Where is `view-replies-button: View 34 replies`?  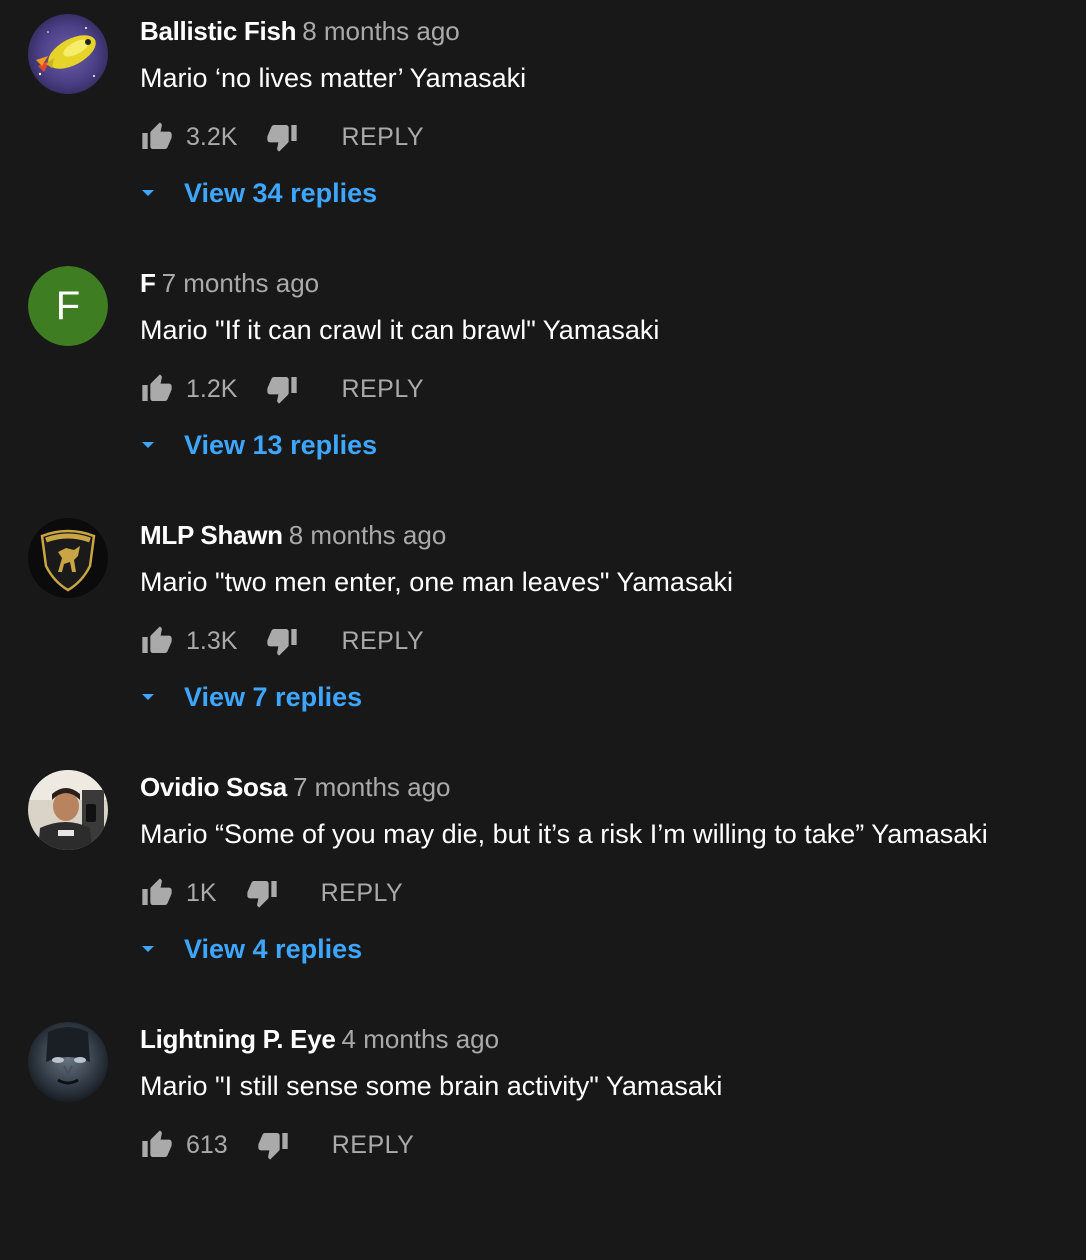
view-replies-button: View 34 replies is located at coordinates (603, 193).